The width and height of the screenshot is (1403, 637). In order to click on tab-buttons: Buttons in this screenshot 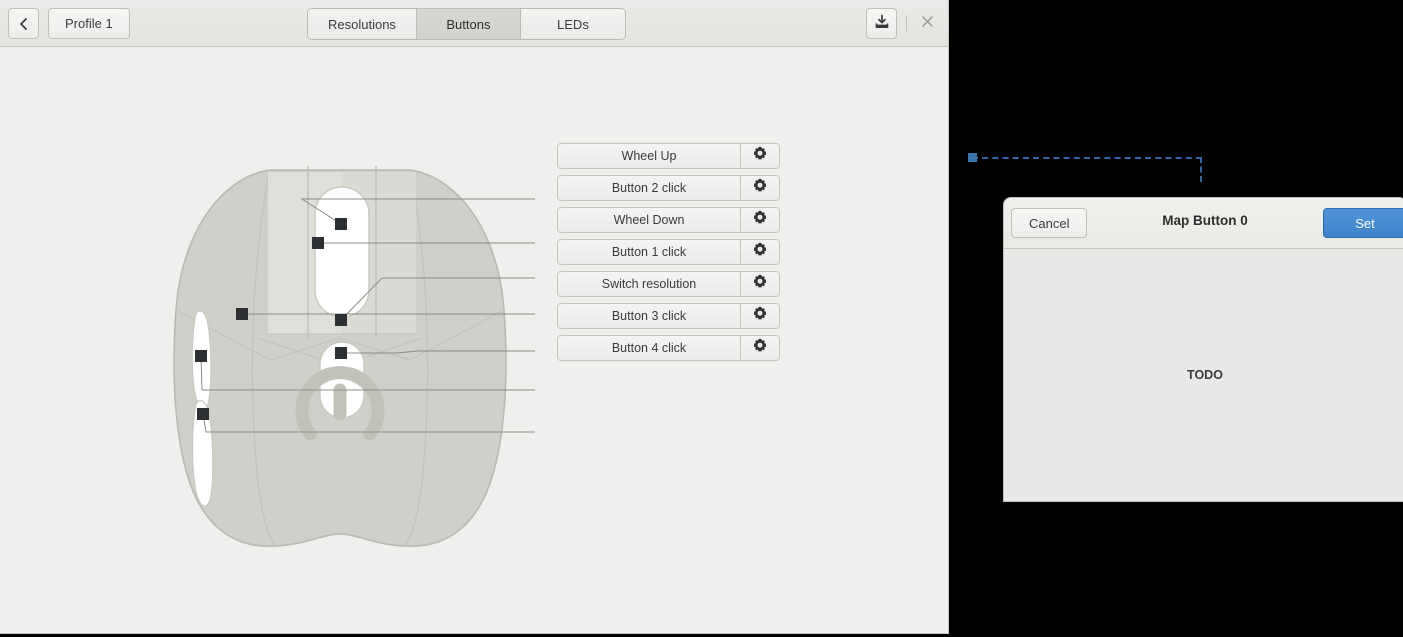, I will do `click(468, 24)`.